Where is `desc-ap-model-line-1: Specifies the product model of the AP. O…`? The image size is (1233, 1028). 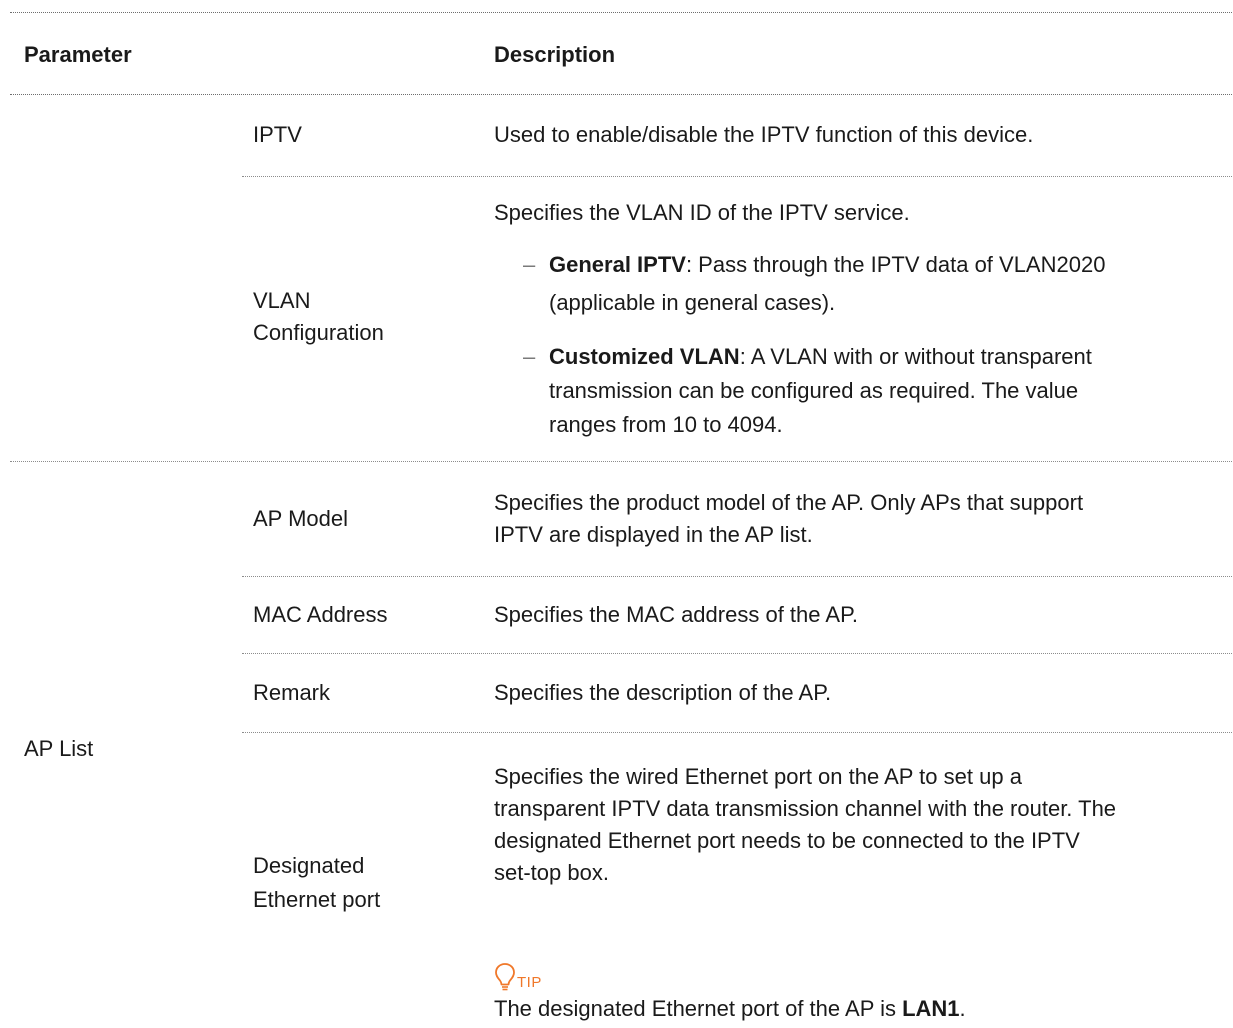
desc-ap-model-line-1: Specifies the product model of the AP. O… is located at coordinates (789, 502).